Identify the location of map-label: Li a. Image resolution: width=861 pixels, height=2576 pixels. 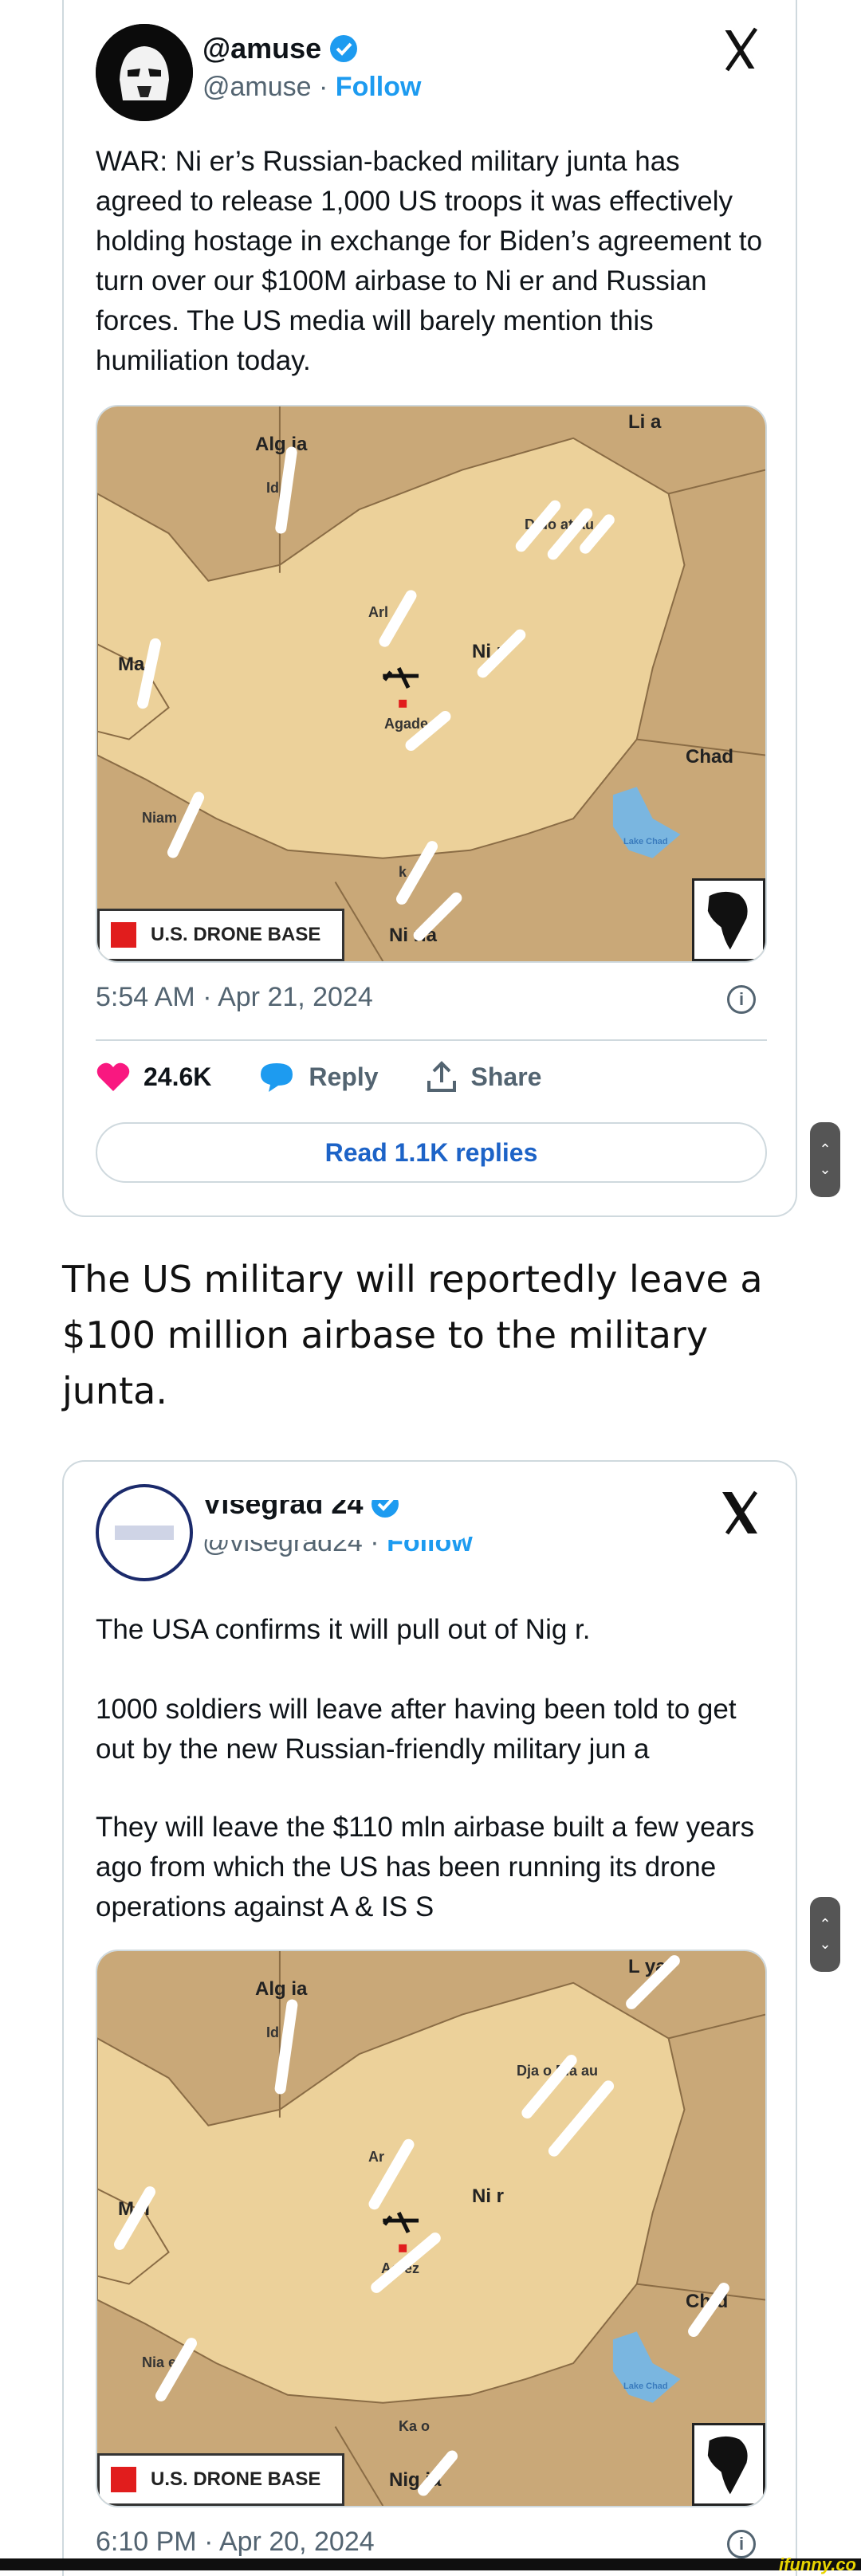
(645, 422).